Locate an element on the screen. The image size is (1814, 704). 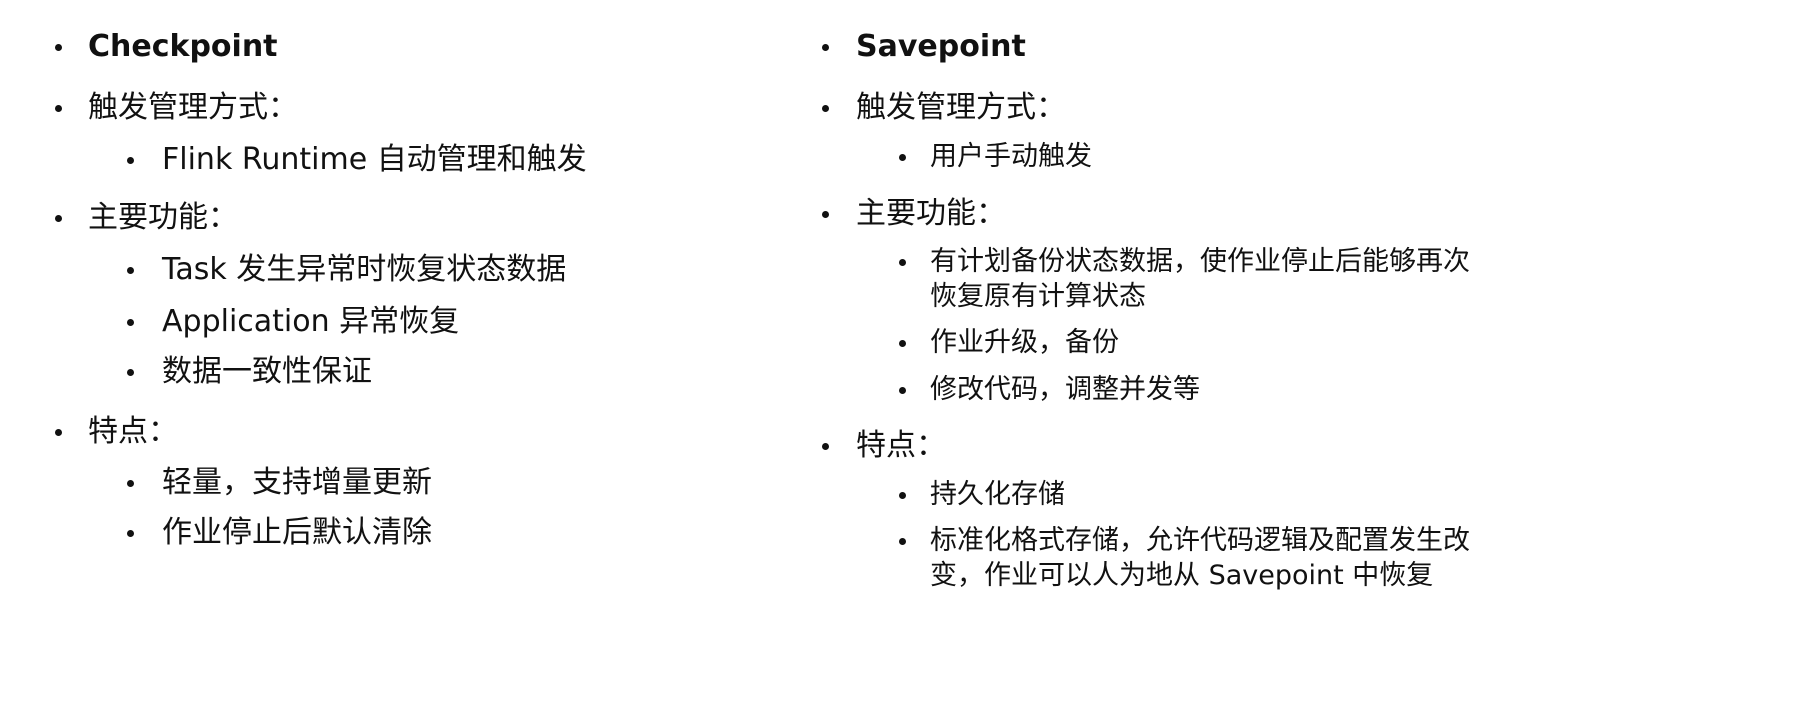
list-item: Application 异常恢复 is located at coordinates (311, 321).